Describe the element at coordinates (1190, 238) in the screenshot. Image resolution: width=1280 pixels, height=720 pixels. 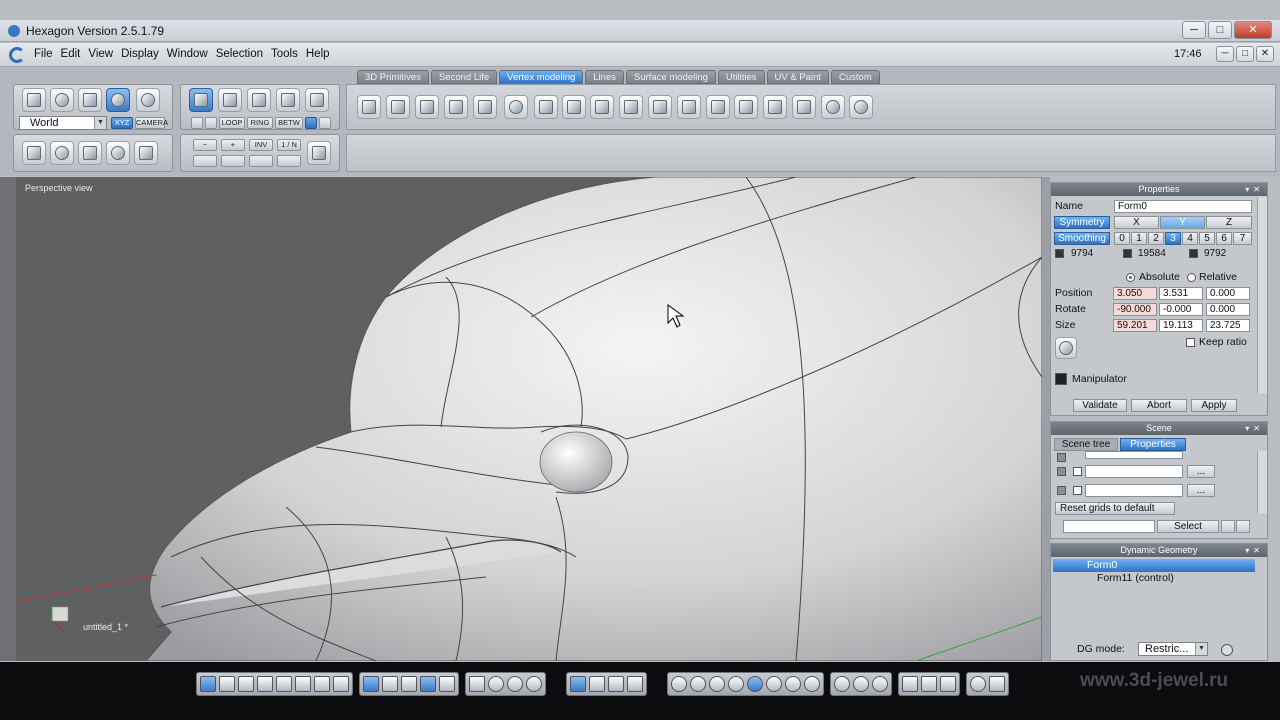
I see `smoothing-4-button: 4` at that location.